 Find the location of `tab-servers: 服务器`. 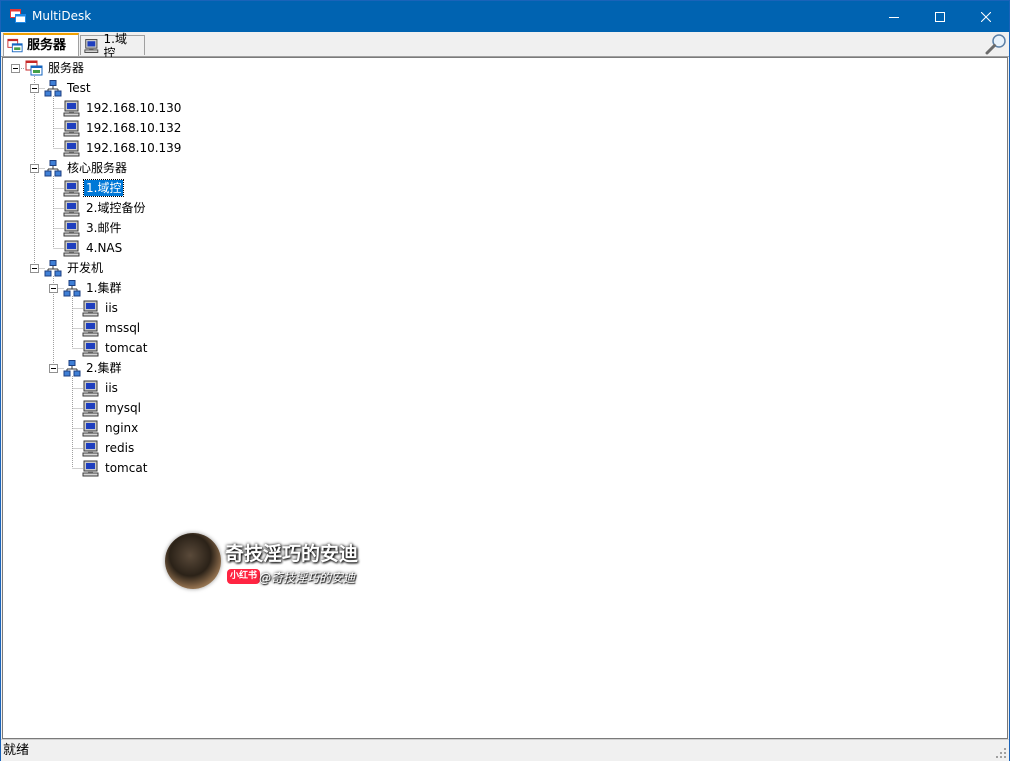

tab-servers: 服务器 is located at coordinates (41, 44).